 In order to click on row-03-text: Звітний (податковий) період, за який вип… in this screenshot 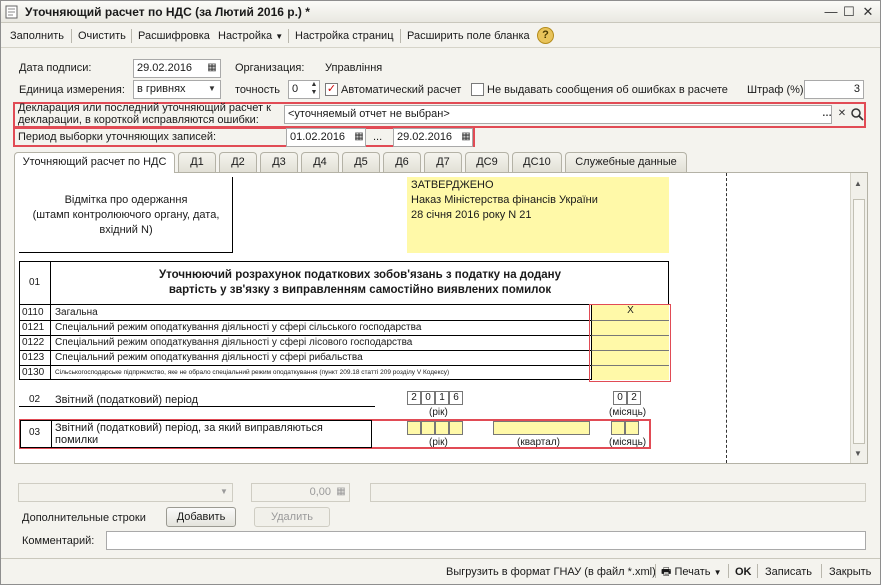, I will do `click(189, 434)`.